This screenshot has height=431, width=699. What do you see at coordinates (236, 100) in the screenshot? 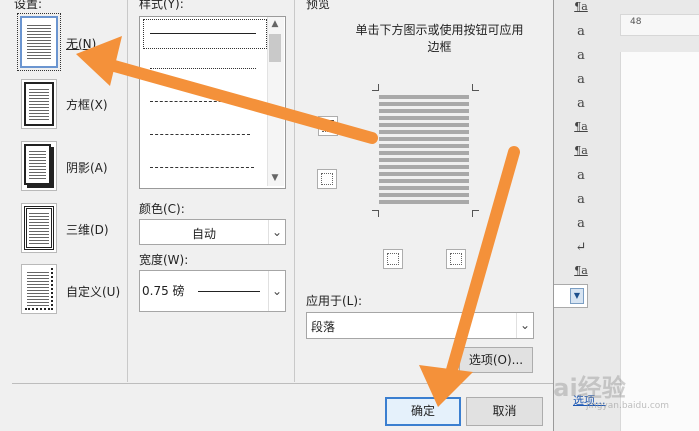
I see `arrow-to-none-setting` at bounding box center [236, 100].